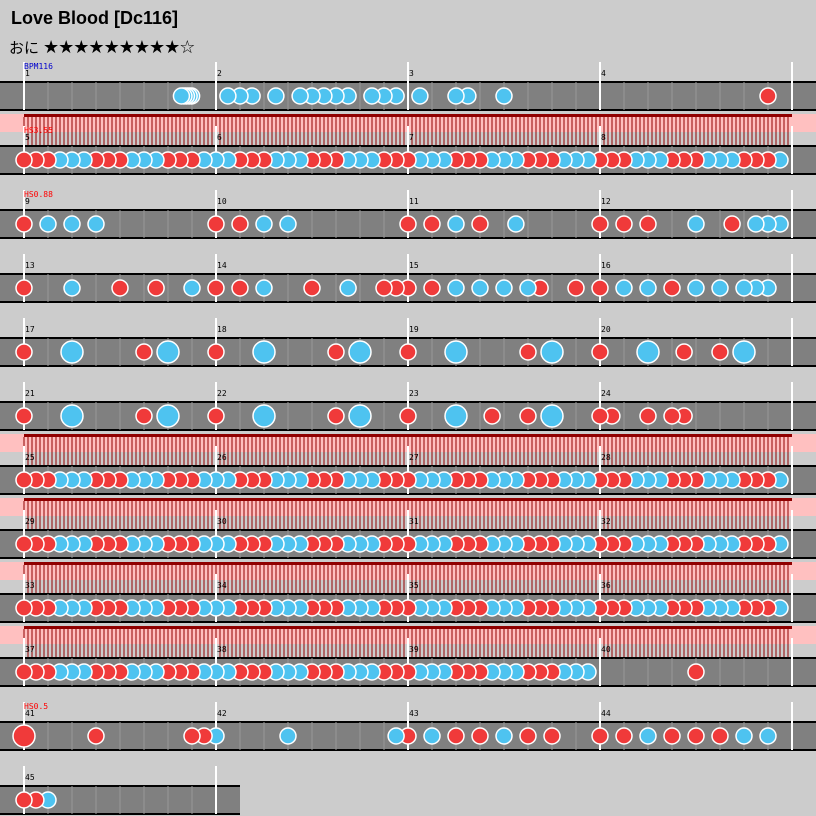  Describe the element at coordinates (414, 521) in the screenshot. I see `measure-number: 31` at that location.